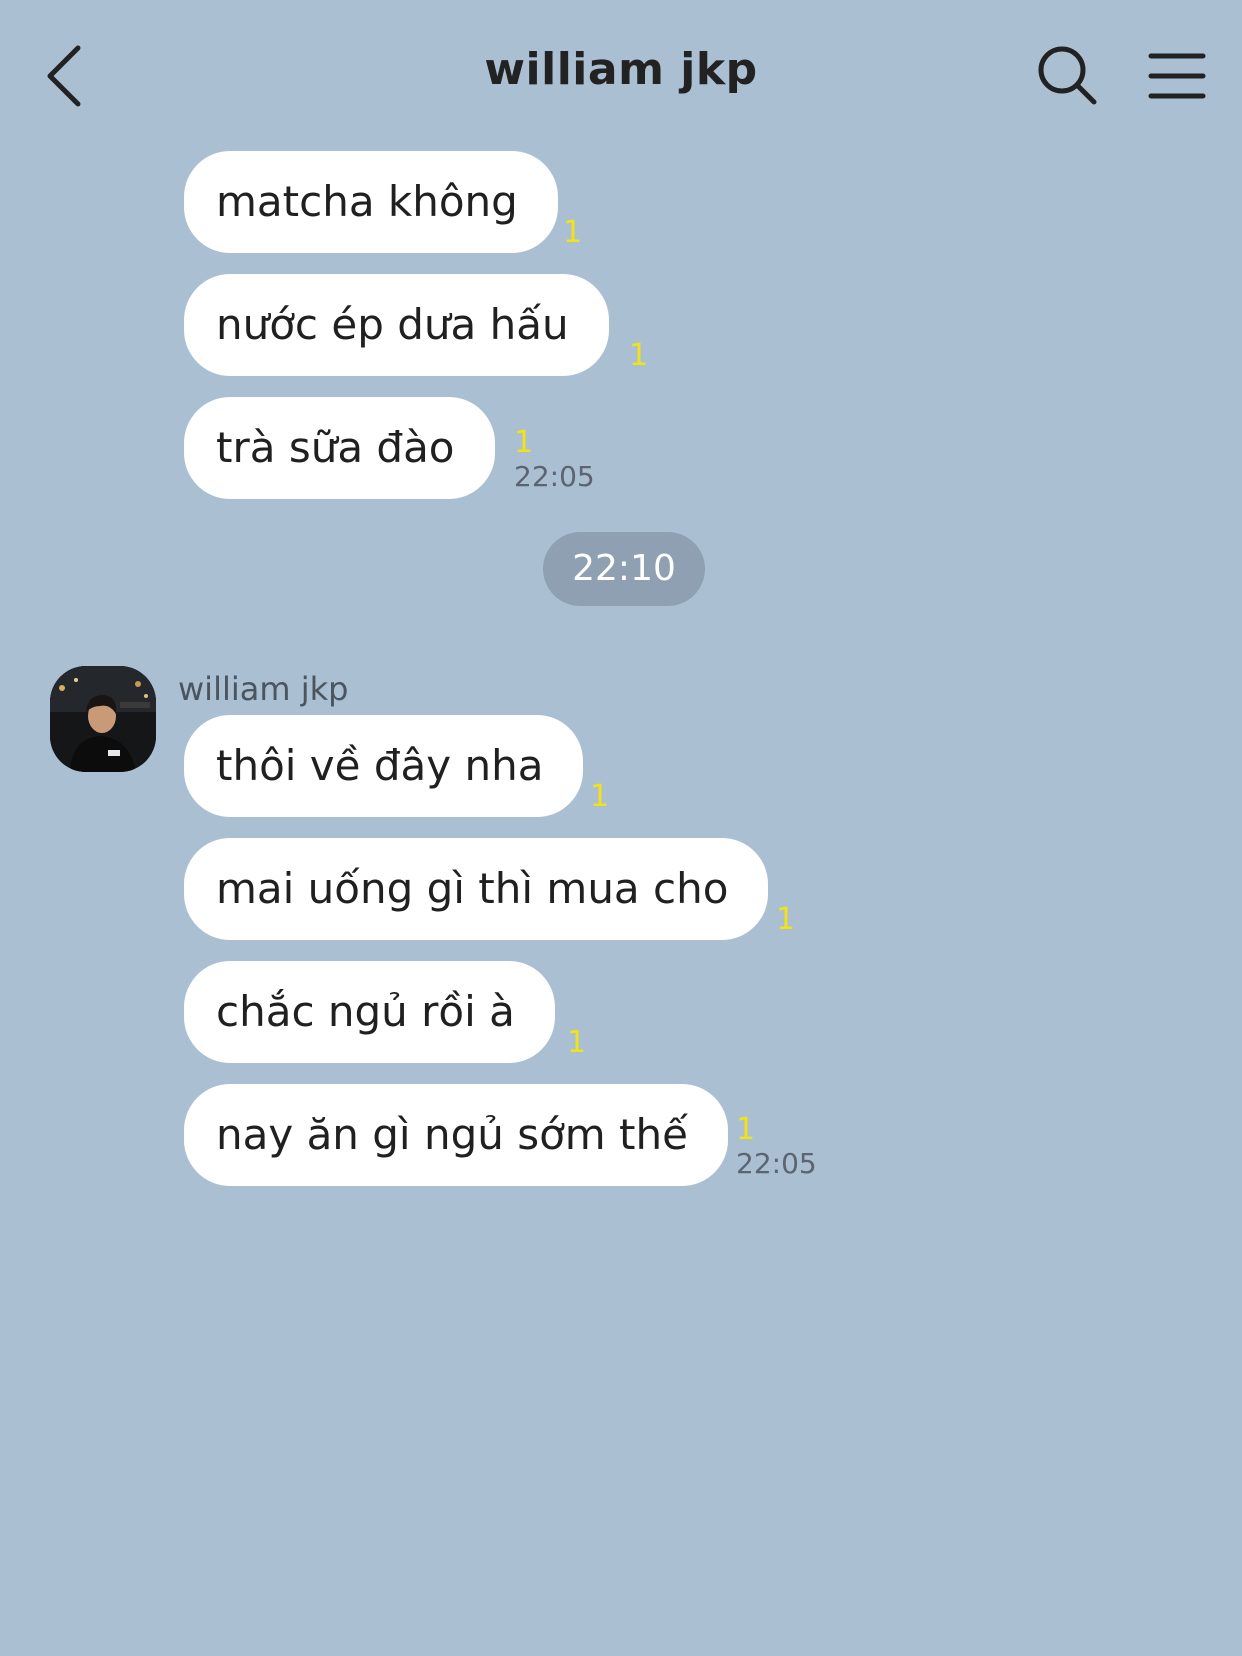 The width and height of the screenshot is (1242, 1656). I want to click on hamburger-menu-icon, so click(1177, 76).